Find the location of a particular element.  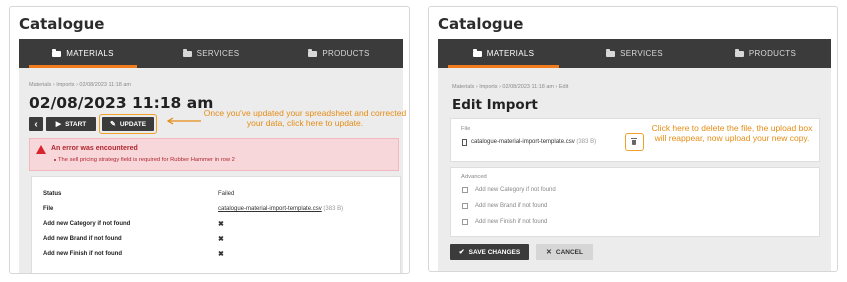

detail-label: Add new Finish if not found is located at coordinates (82, 254).